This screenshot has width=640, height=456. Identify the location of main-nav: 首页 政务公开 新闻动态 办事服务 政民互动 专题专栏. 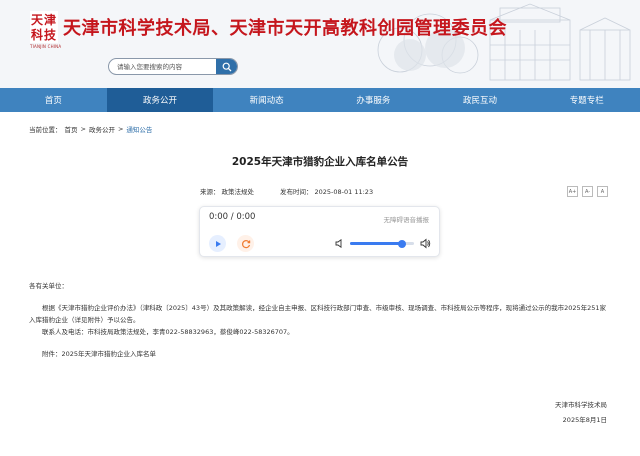
(320, 100).